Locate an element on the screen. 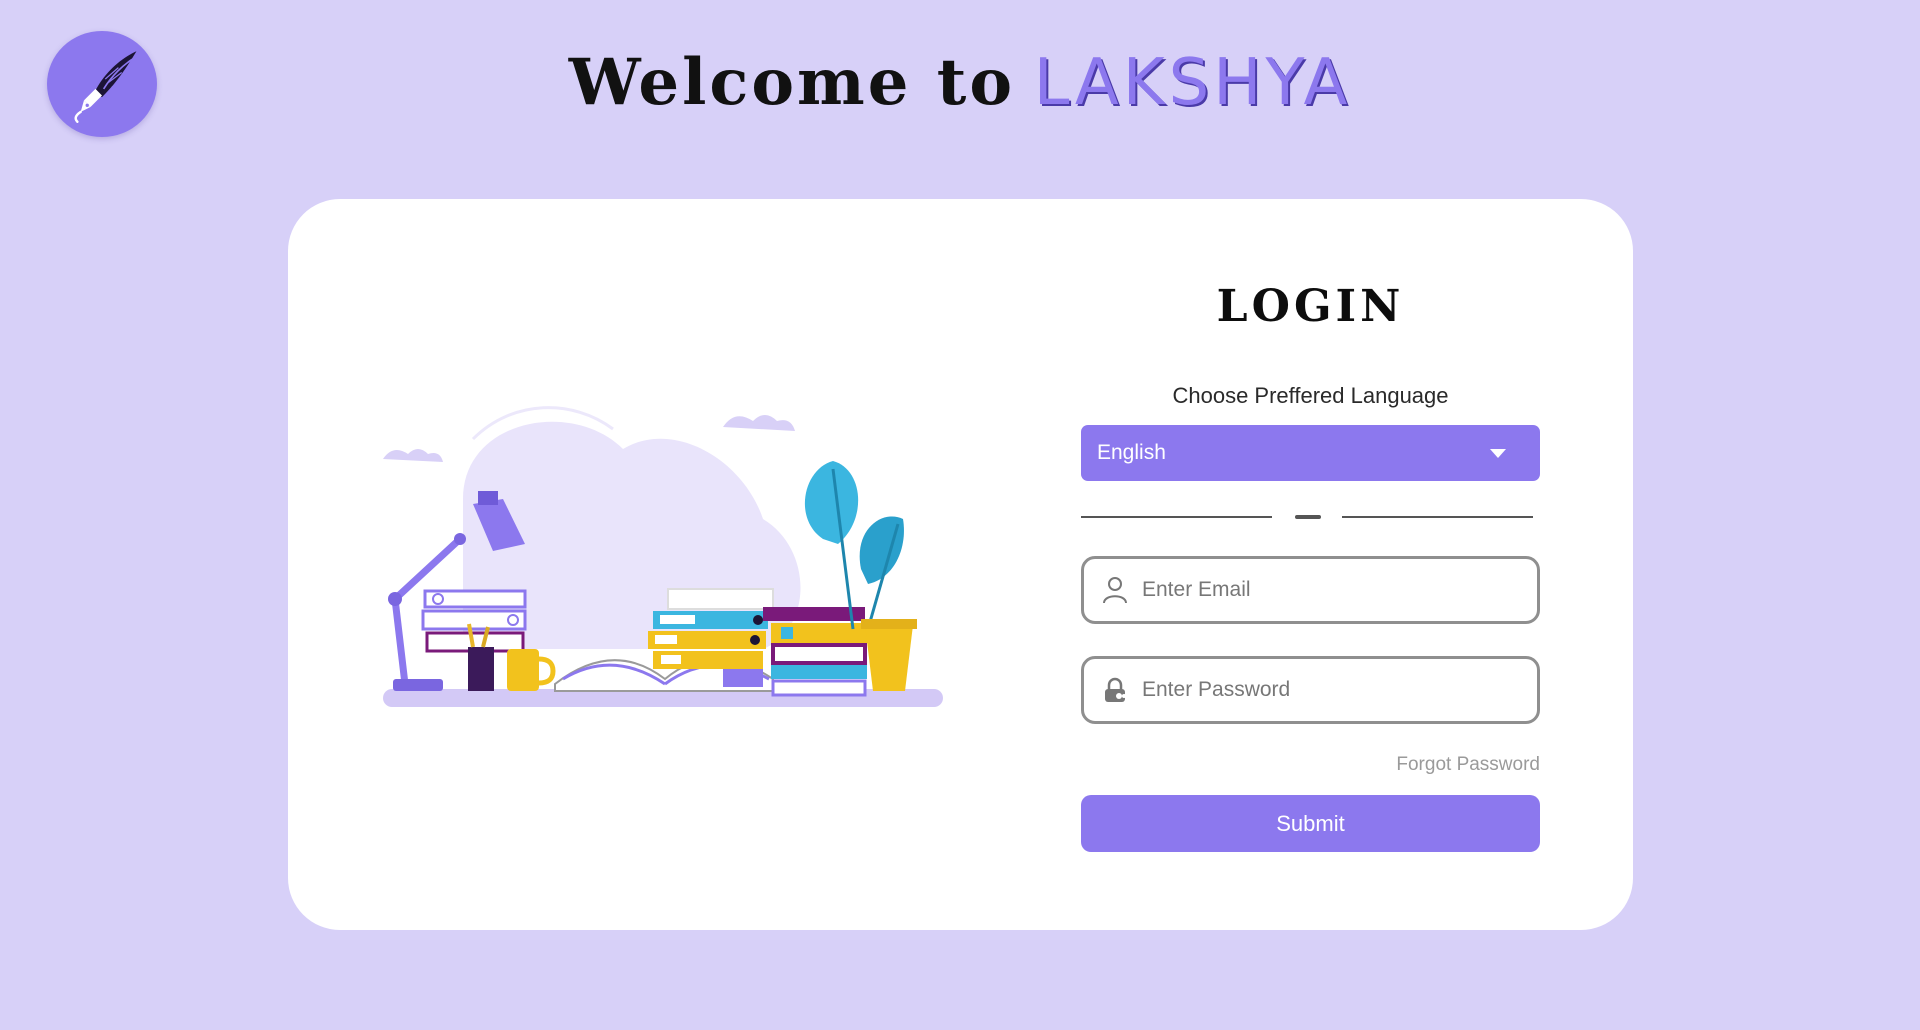 The height and width of the screenshot is (1030, 1920). lock-icon is located at coordinates (1115, 689).